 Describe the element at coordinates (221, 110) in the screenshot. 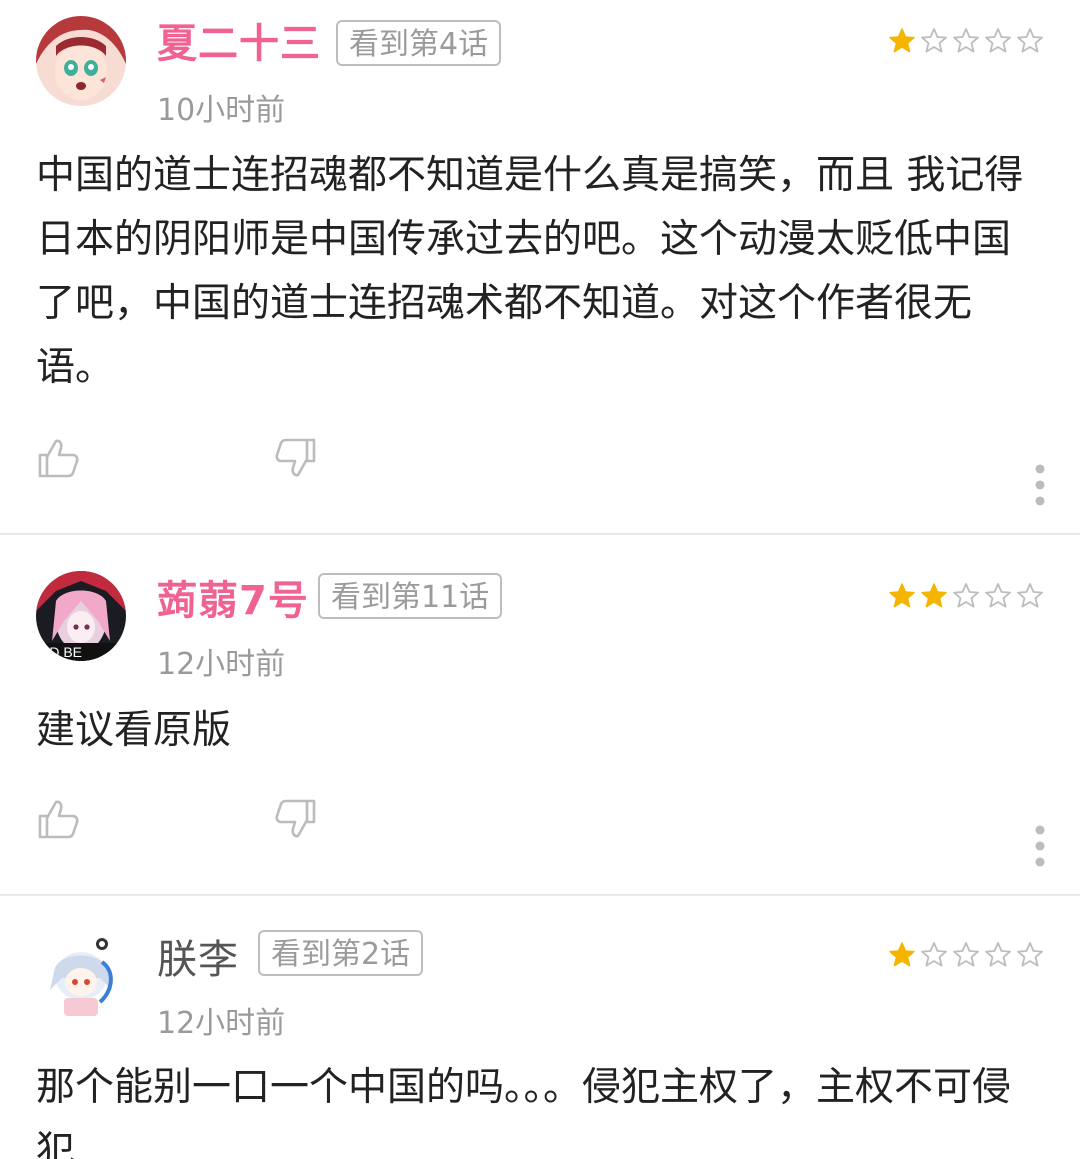

I see `timestamp: 10小时前` at that location.